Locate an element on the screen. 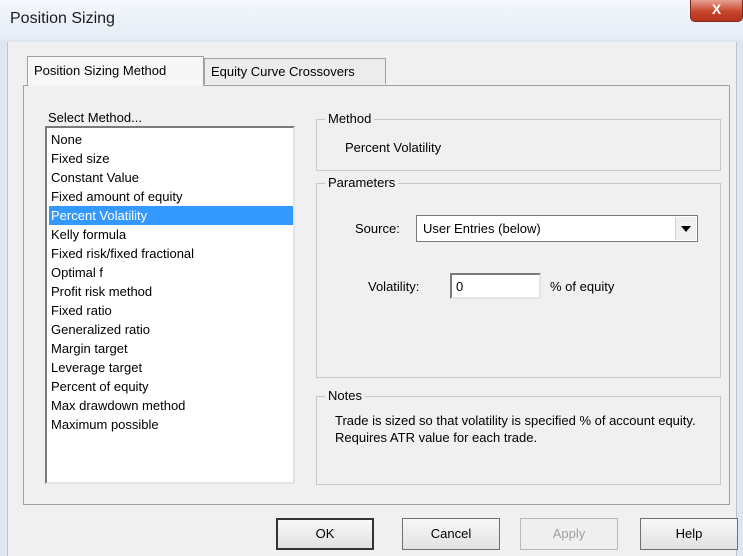 This screenshot has width=743, height=556. list-item: Kelly formula is located at coordinates (171, 234).